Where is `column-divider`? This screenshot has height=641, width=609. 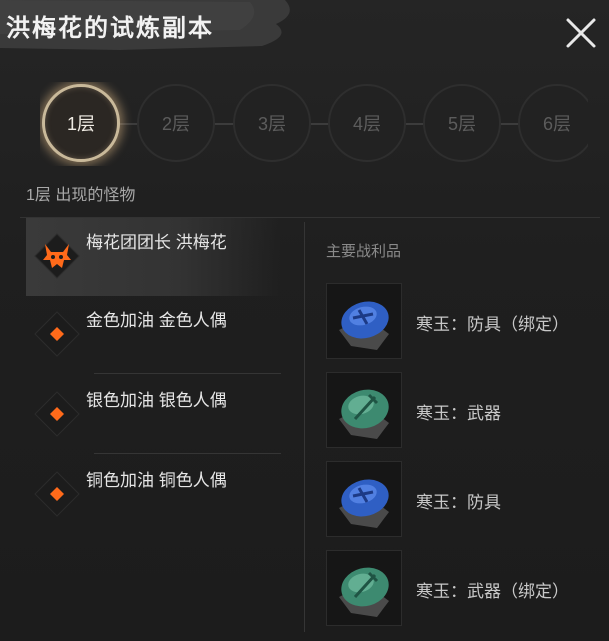
column-divider is located at coordinates (304, 427).